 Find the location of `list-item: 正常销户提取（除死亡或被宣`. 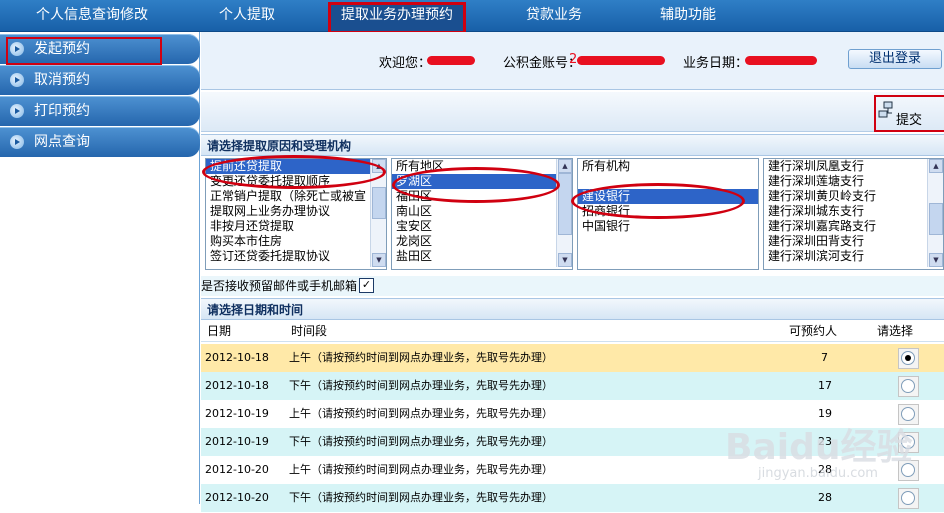

list-item: 正常销户提取（除死亡或被宣 is located at coordinates (296, 196).